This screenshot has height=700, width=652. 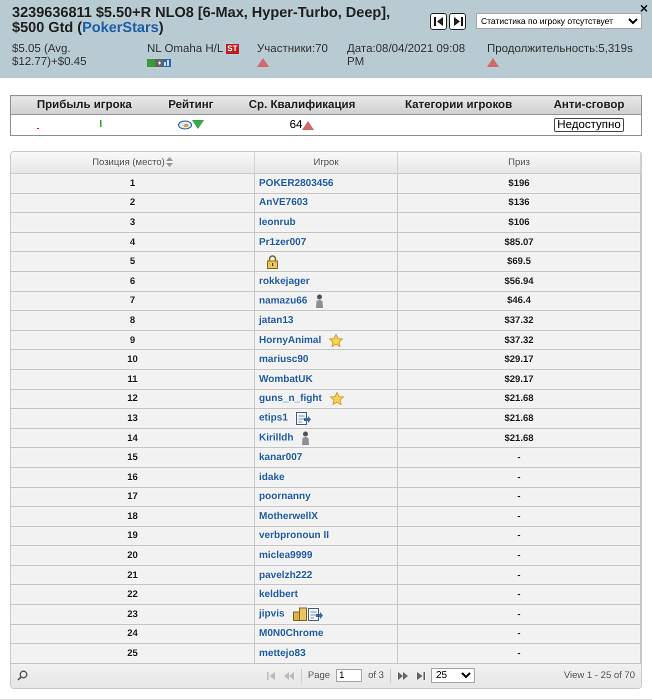 I want to click on position-cell: 21, so click(x=132, y=575).